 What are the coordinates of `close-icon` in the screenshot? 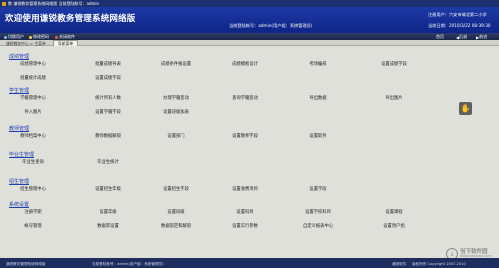 It's located at (56, 37).